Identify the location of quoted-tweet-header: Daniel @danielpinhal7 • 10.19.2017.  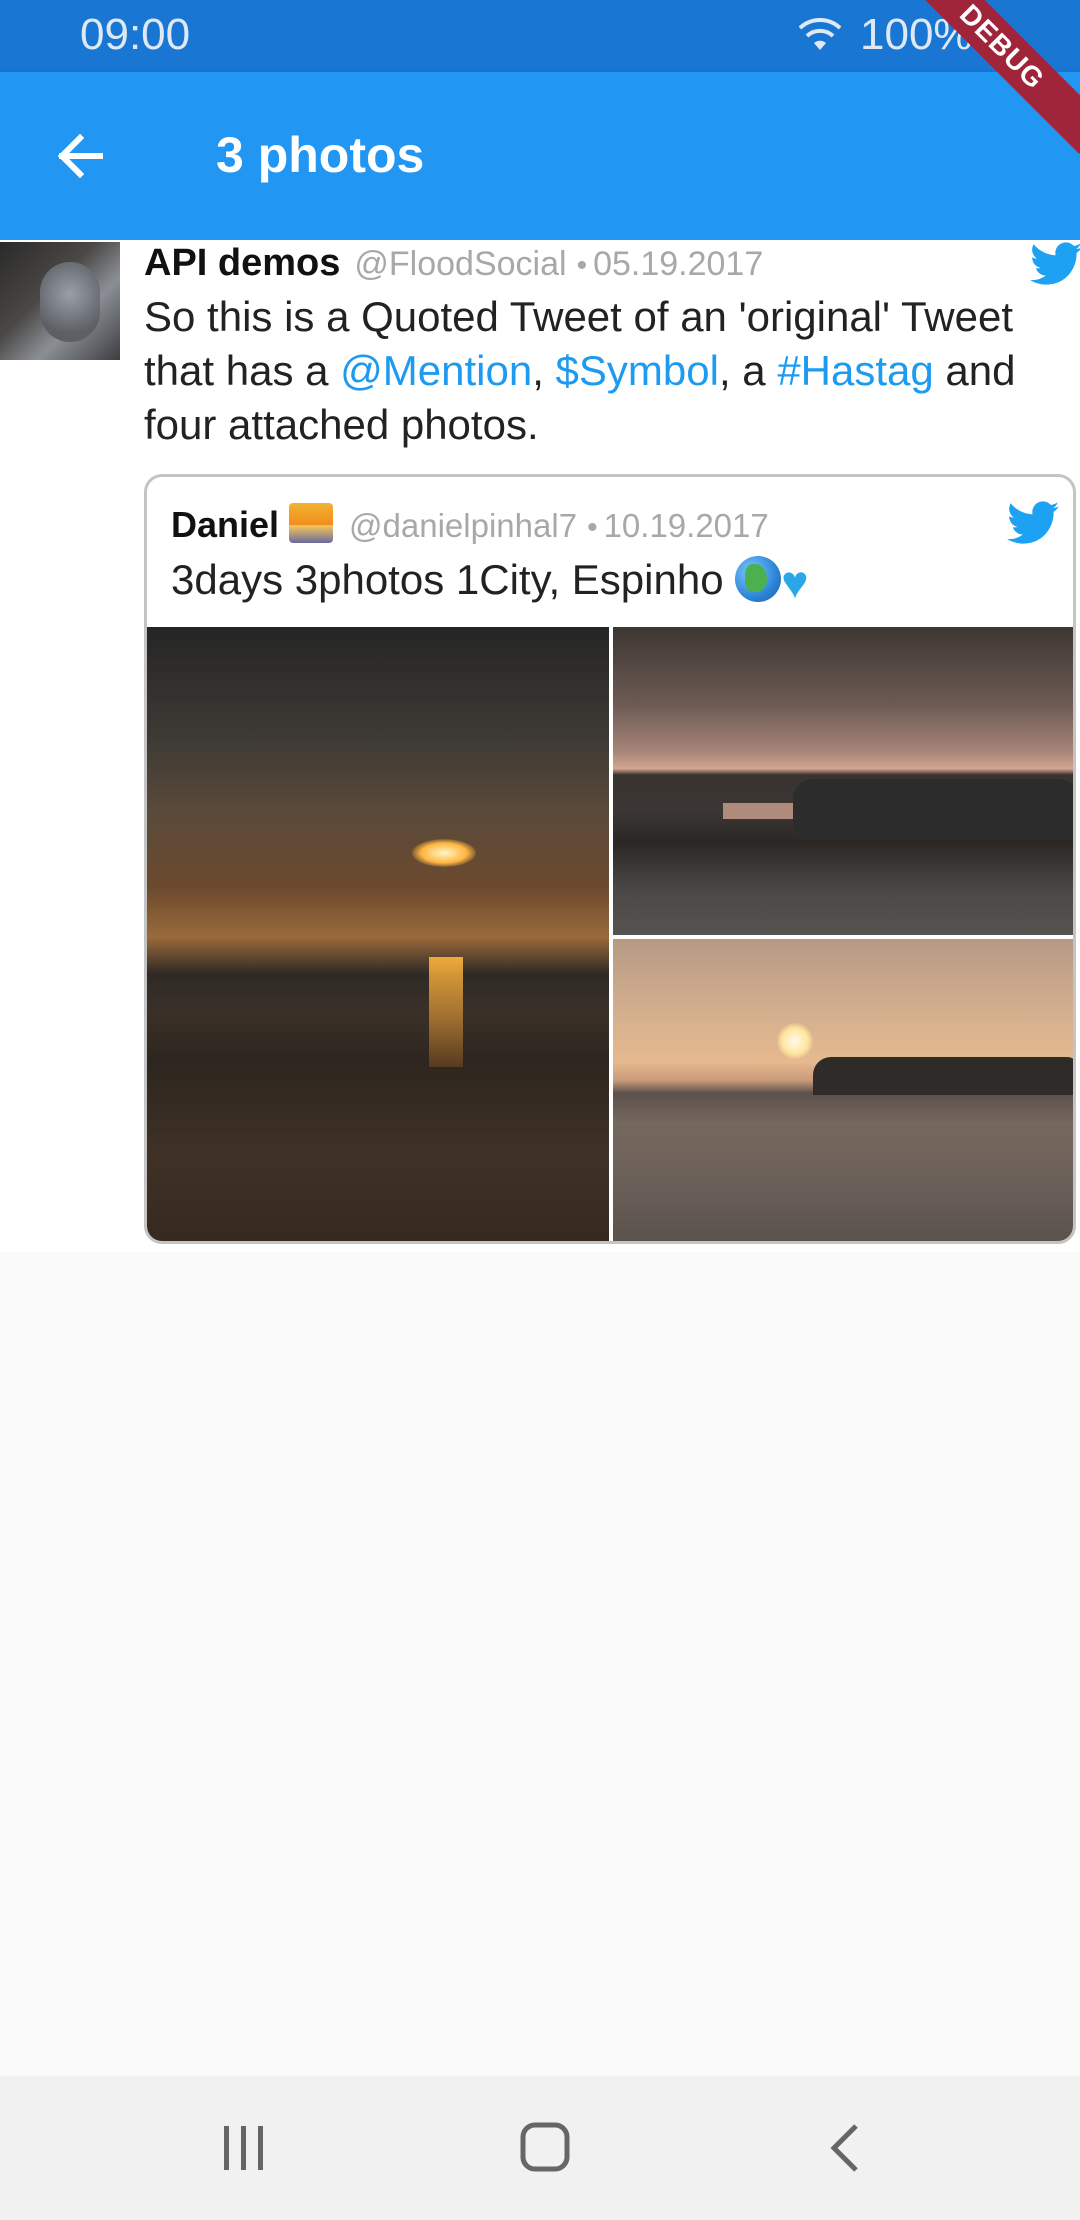
(470, 524).